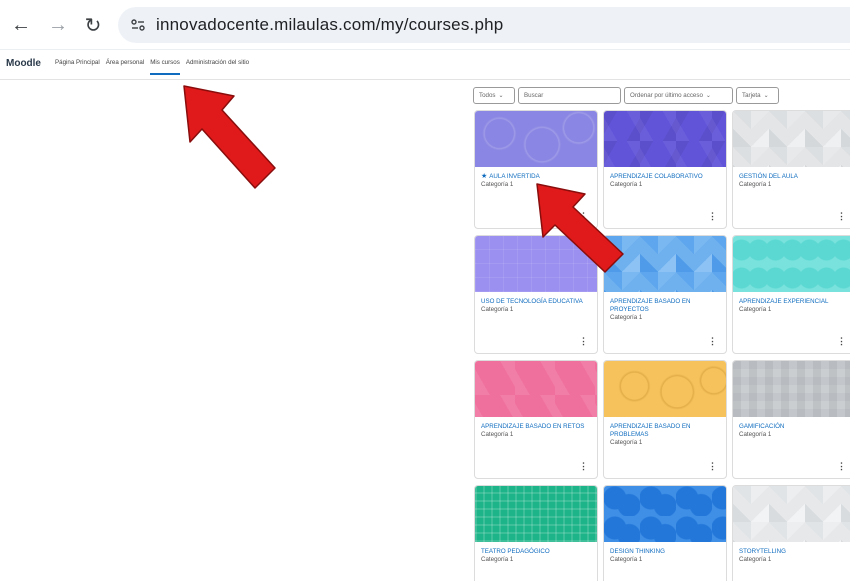 The width and height of the screenshot is (850, 581). What do you see at coordinates (514, 176) in the screenshot?
I see `course-title: AULA INVERTIDA` at bounding box center [514, 176].